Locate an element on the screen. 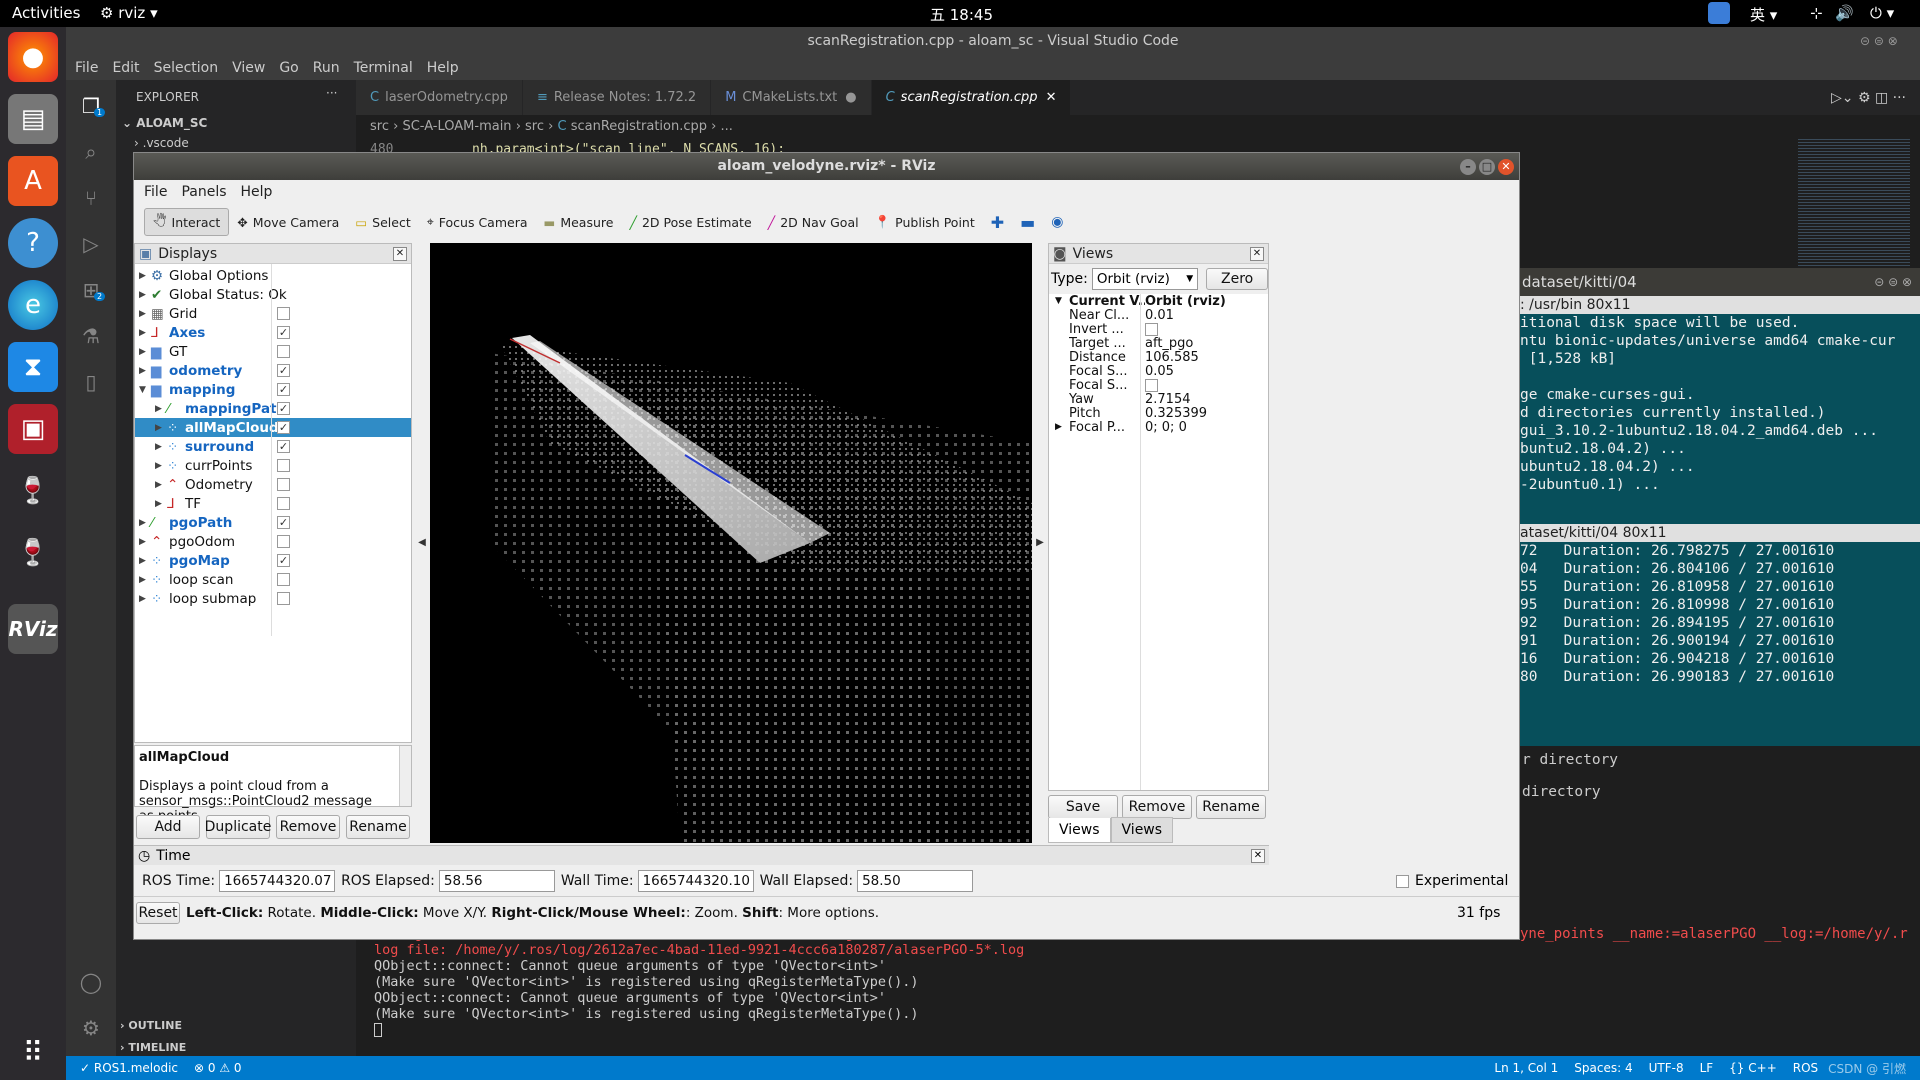  minimize-icon: – is located at coordinates (1468, 167).